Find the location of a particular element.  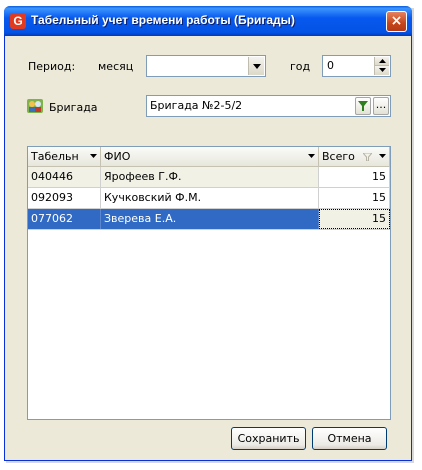

year-decrement-button is located at coordinates (381, 70).